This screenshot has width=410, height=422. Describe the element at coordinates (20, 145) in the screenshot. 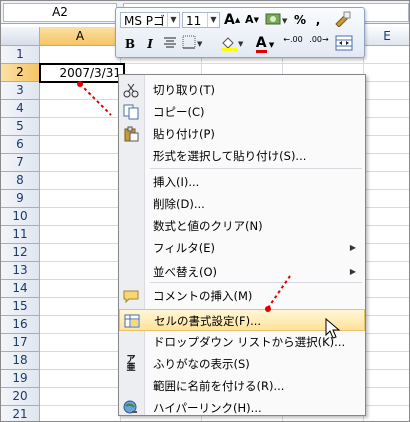

I see `row-header-6: 6` at that location.